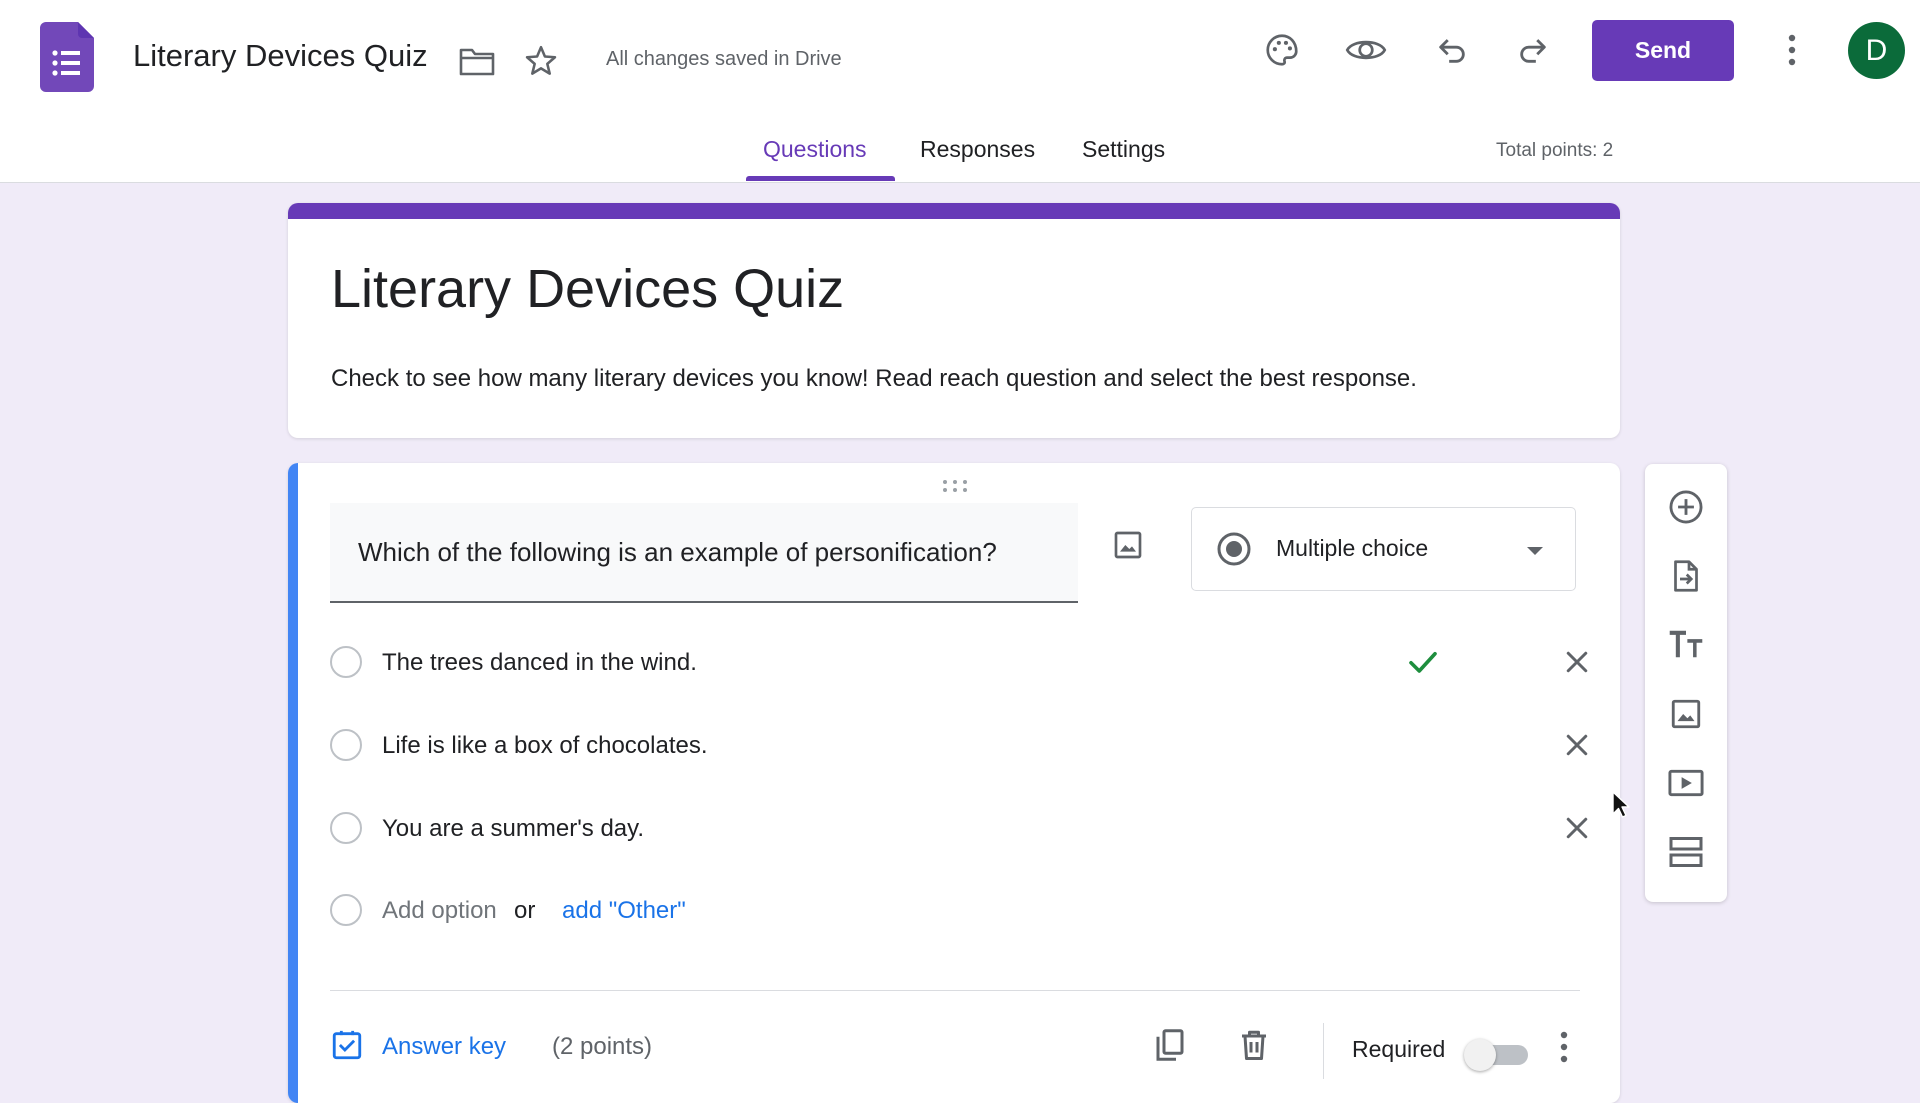 The height and width of the screenshot is (1103, 1920). I want to click on drag-handle-icon, so click(955, 486).